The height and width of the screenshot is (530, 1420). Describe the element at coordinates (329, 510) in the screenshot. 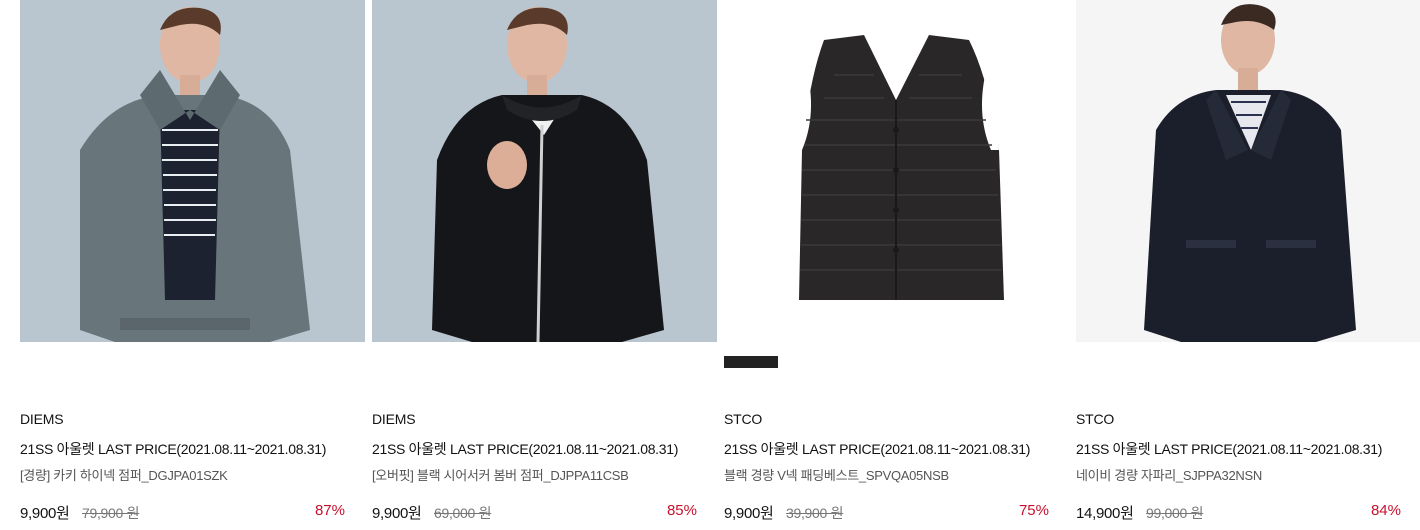

I see `discount-rate: 87%` at that location.